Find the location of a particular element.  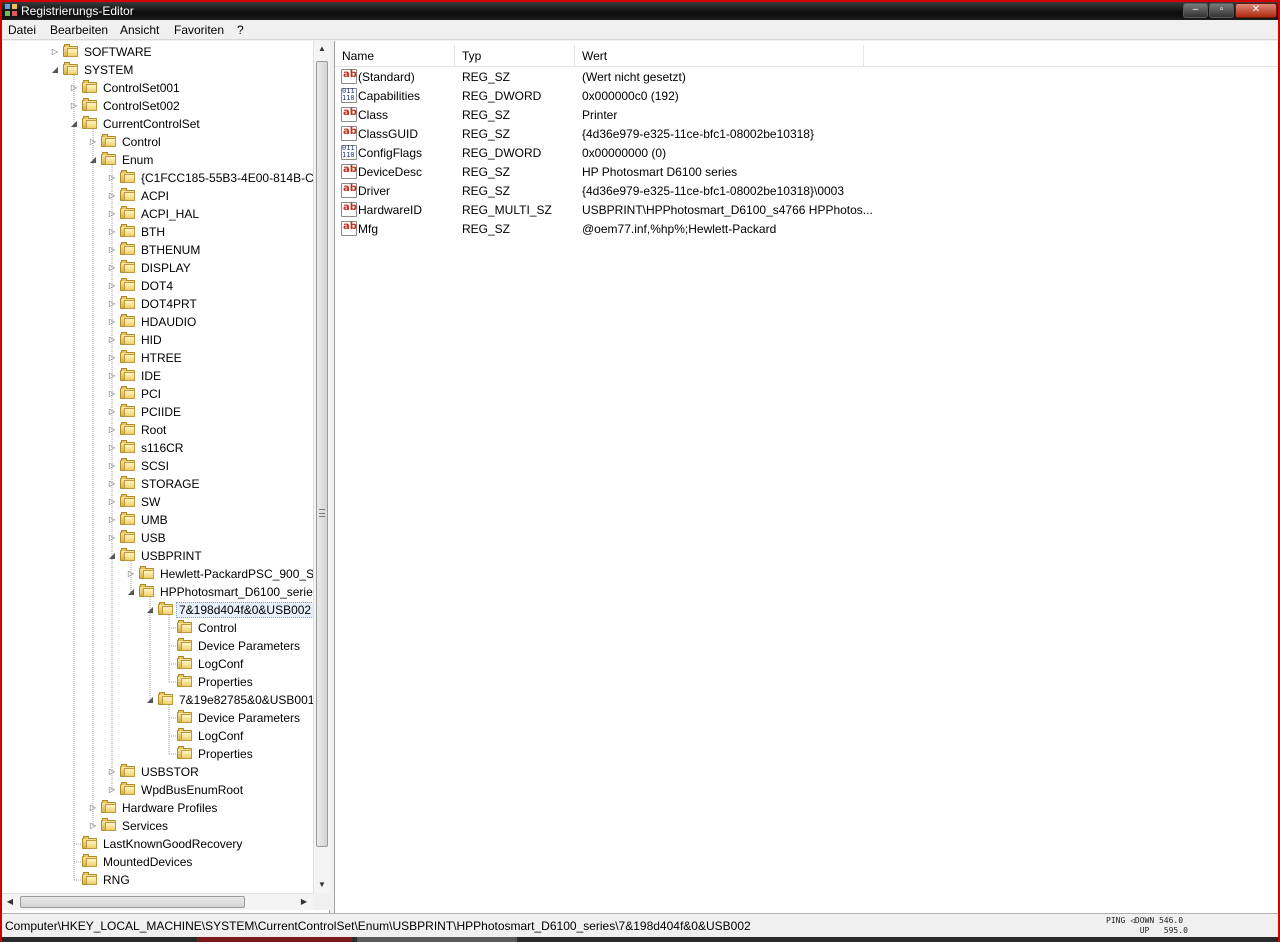

scroll-left-arrow-icon: ◀ is located at coordinates (10, 902).